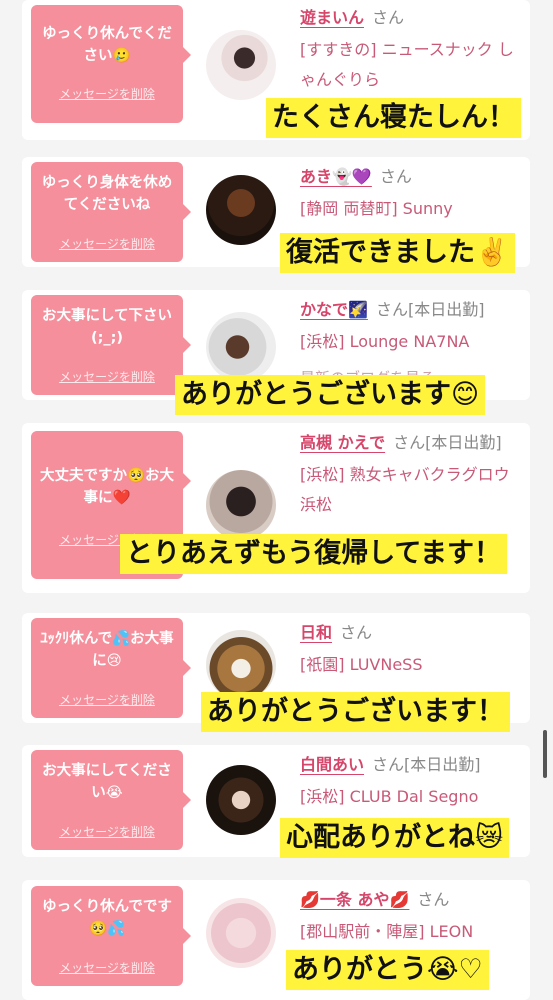 The image size is (553, 1000). Describe the element at coordinates (107, 650) in the screenshot. I see `message-text: ﾕｯｸﾘ休んで💦お大事に😢` at that location.